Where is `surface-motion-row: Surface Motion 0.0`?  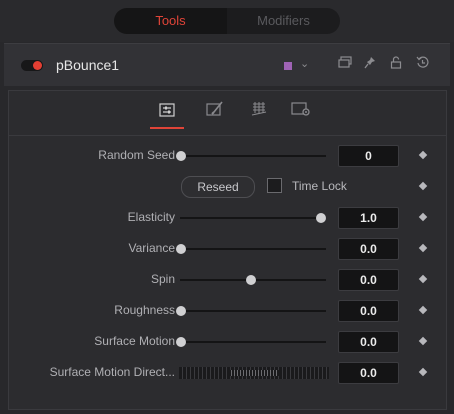 surface-motion-row: Surface Motion 0.0 is located at coordinates (227, 342).